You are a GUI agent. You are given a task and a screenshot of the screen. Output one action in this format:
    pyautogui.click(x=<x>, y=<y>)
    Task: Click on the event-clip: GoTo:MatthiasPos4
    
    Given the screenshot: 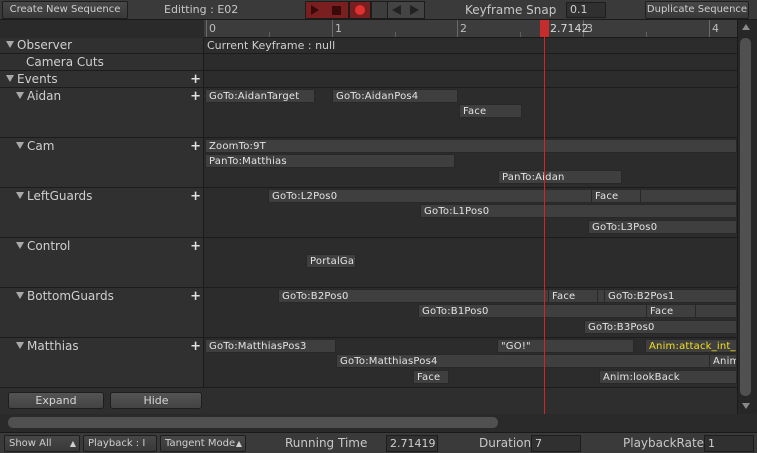 What is the action you would take?
    pyautogui.click(x=536, y=361)
    